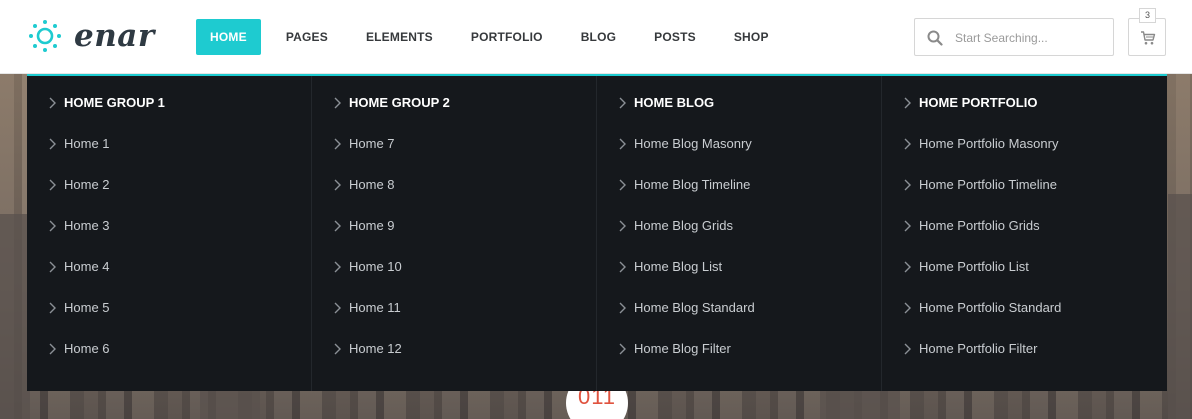 The image size is (1192, 419). Describe the element at coordinates (454, 320) in the screenshot. I see `mega-menu-link: Home 11` at that location.